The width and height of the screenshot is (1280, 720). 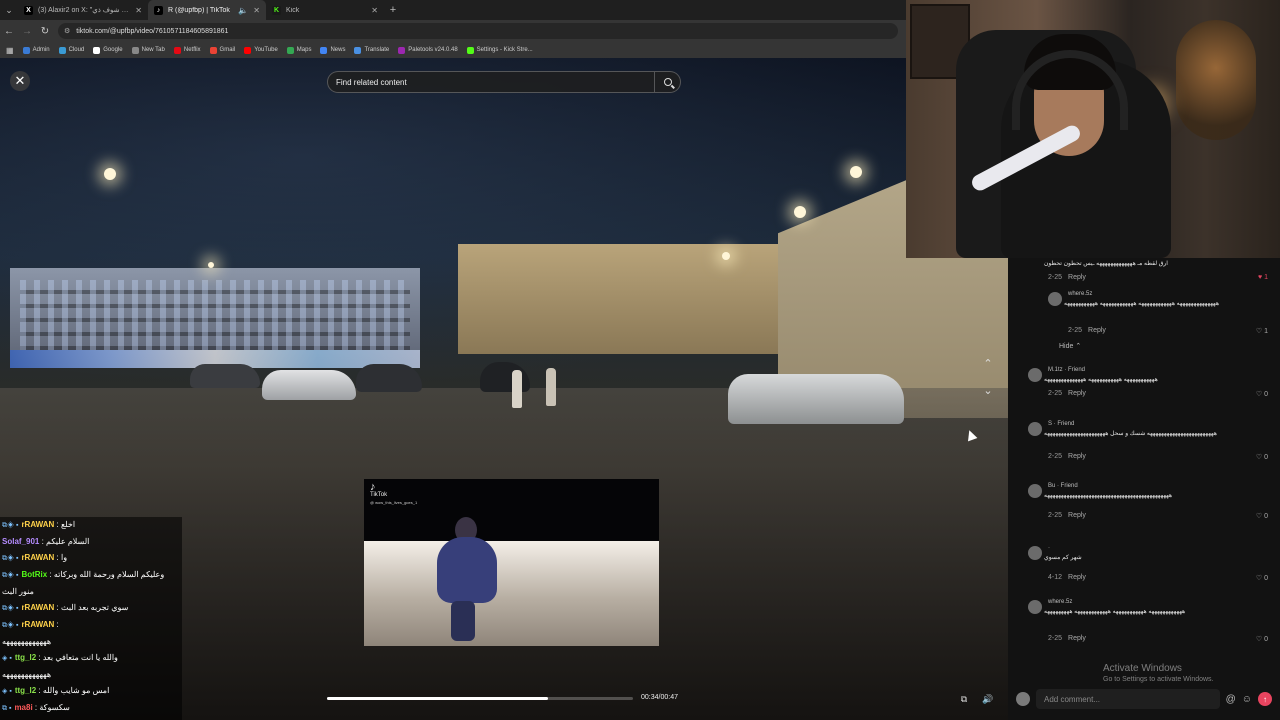 I want to click on picture-in-picture-button: ⧉, so click(x=964, y=699).